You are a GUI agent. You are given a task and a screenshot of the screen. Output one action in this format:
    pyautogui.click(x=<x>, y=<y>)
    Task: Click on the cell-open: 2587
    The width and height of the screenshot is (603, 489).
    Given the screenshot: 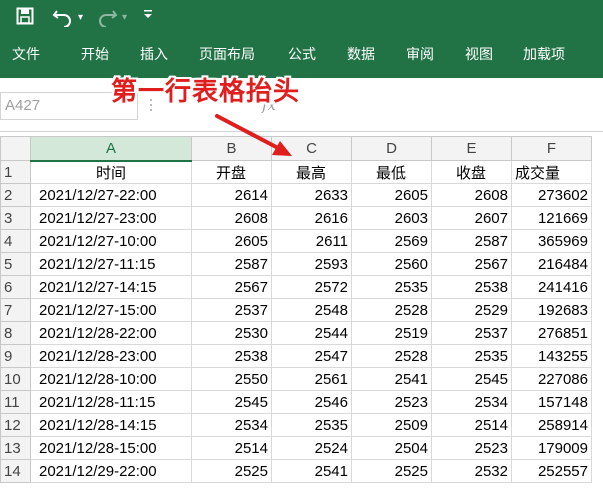 What is the action you would take?
    pyautogui.click(x=231, y=264)
    